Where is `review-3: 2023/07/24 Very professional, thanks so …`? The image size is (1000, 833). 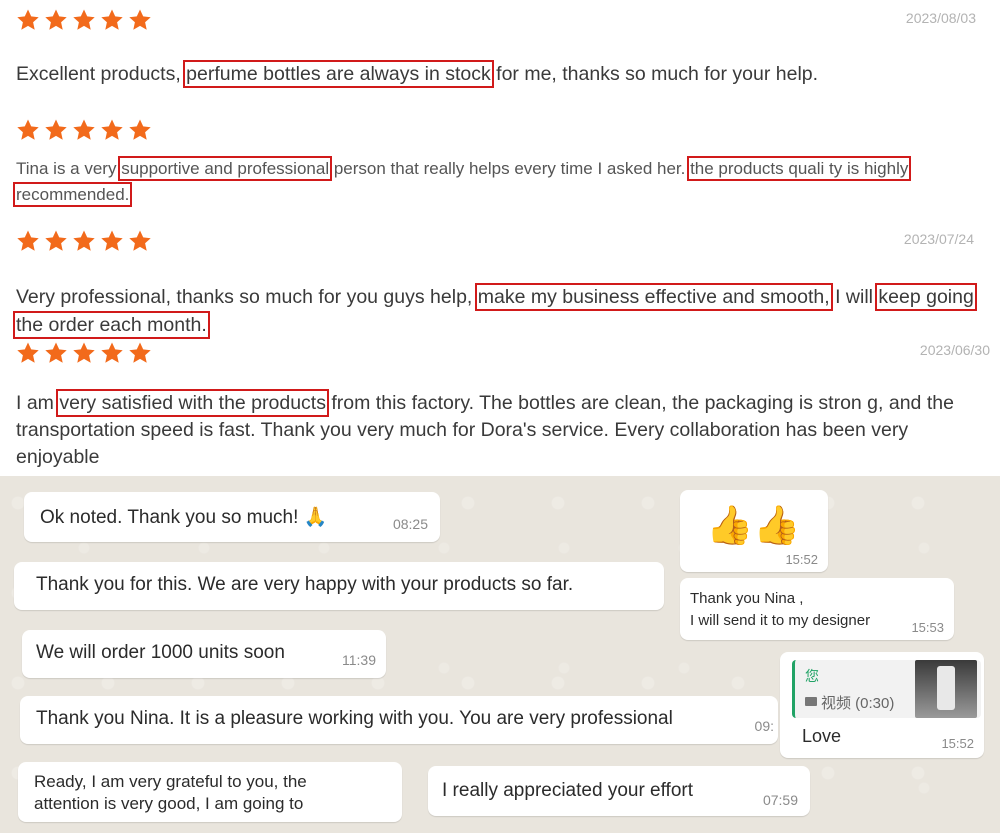
review-3: 2023/07/24 Very professional, thanks so … is located at coordinates (500, 282).